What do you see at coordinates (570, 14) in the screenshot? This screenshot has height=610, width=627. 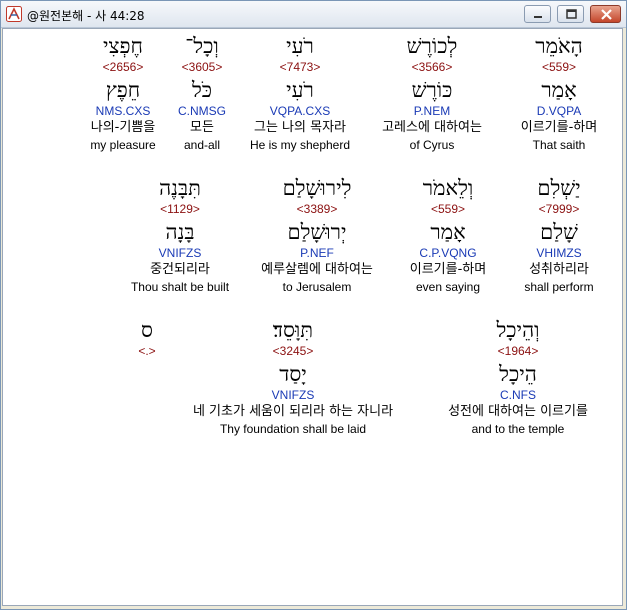 I see `maximize-button` at bounding box center [570, 14].